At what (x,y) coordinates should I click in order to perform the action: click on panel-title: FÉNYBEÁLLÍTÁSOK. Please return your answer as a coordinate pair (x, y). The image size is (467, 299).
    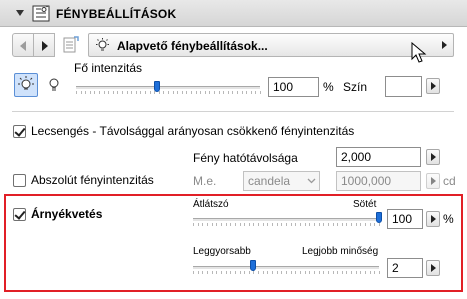
    Looking at the image, I should click on (116, 14).